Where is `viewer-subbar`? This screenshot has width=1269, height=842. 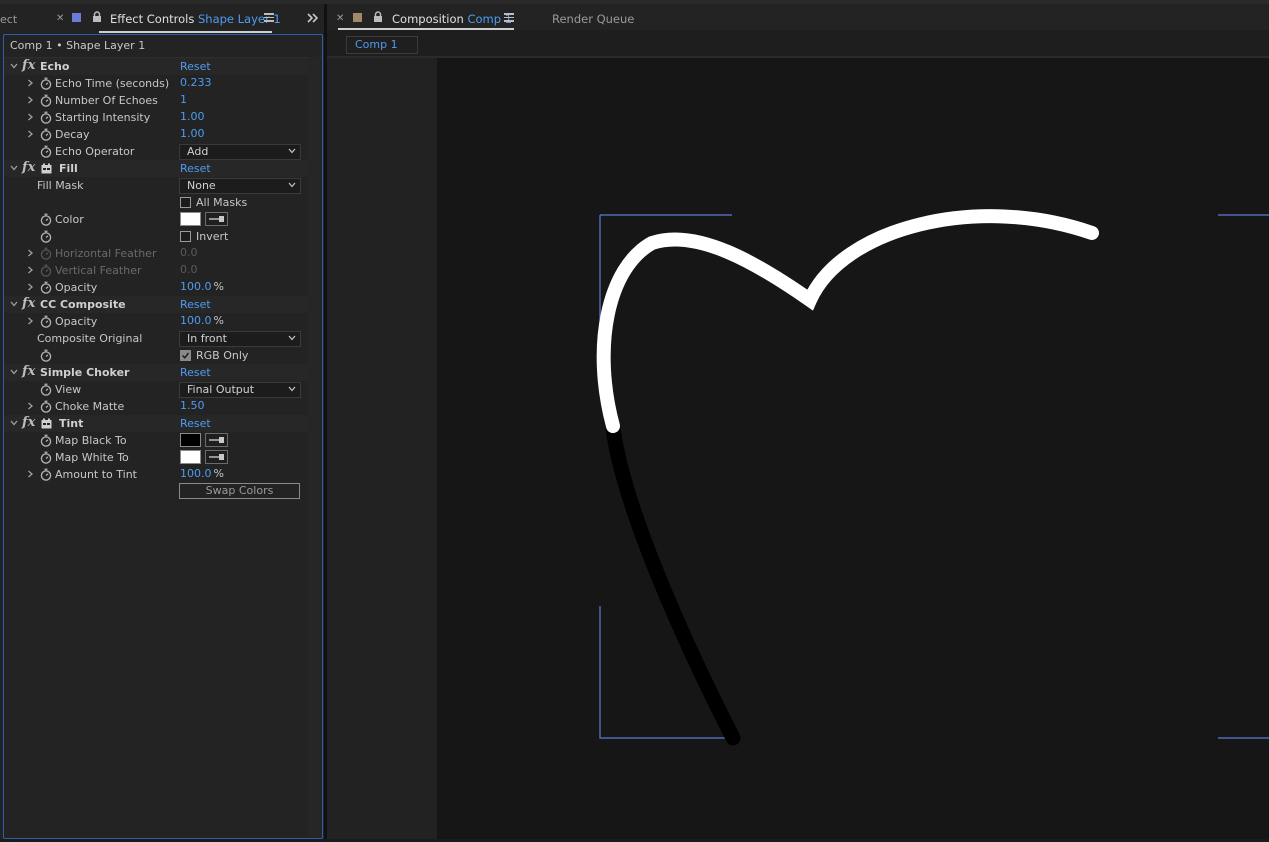
viewer-subbar is located at coordinates (798, 43).